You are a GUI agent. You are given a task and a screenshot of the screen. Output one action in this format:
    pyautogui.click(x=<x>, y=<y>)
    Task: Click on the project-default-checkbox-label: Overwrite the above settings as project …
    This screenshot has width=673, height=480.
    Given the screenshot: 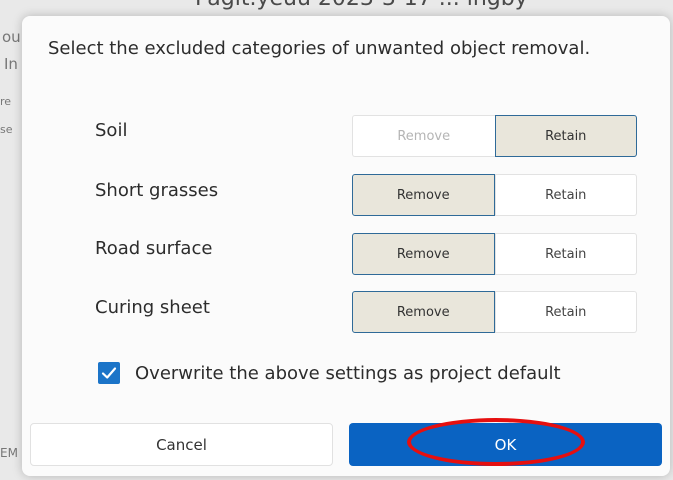 What is the action you would take?
    pyautogui.click(x=348, y=373)
    